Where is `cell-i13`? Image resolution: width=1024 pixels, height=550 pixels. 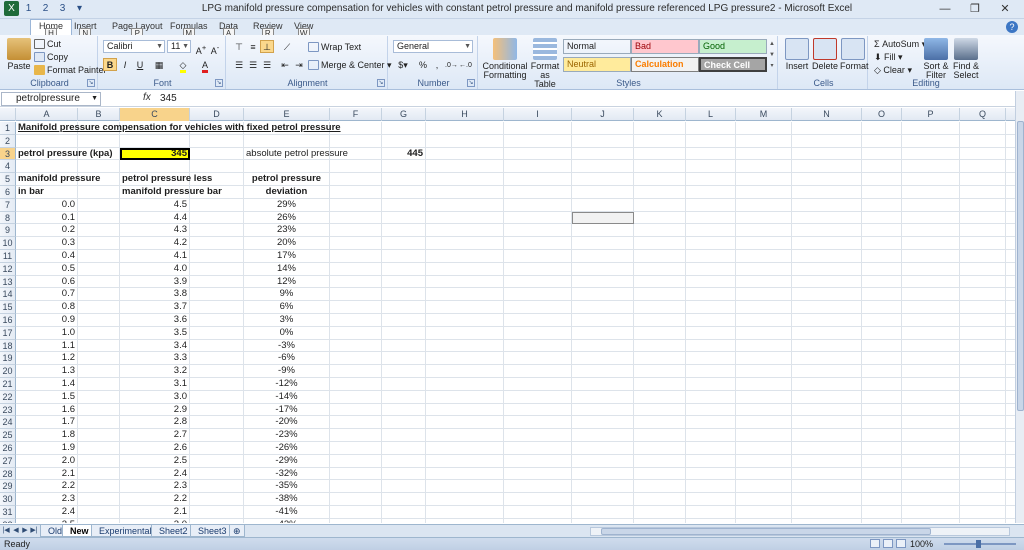
cell-i13 is located at coordinates (538, 282).